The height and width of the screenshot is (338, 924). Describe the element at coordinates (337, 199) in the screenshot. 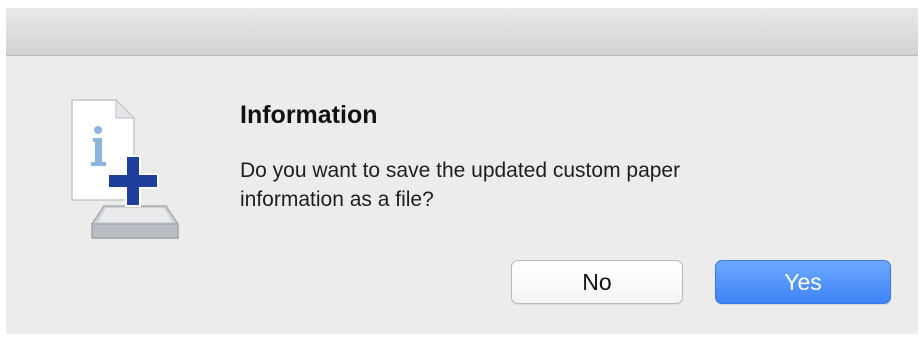

I see `message-line: information as a file?` at that location.